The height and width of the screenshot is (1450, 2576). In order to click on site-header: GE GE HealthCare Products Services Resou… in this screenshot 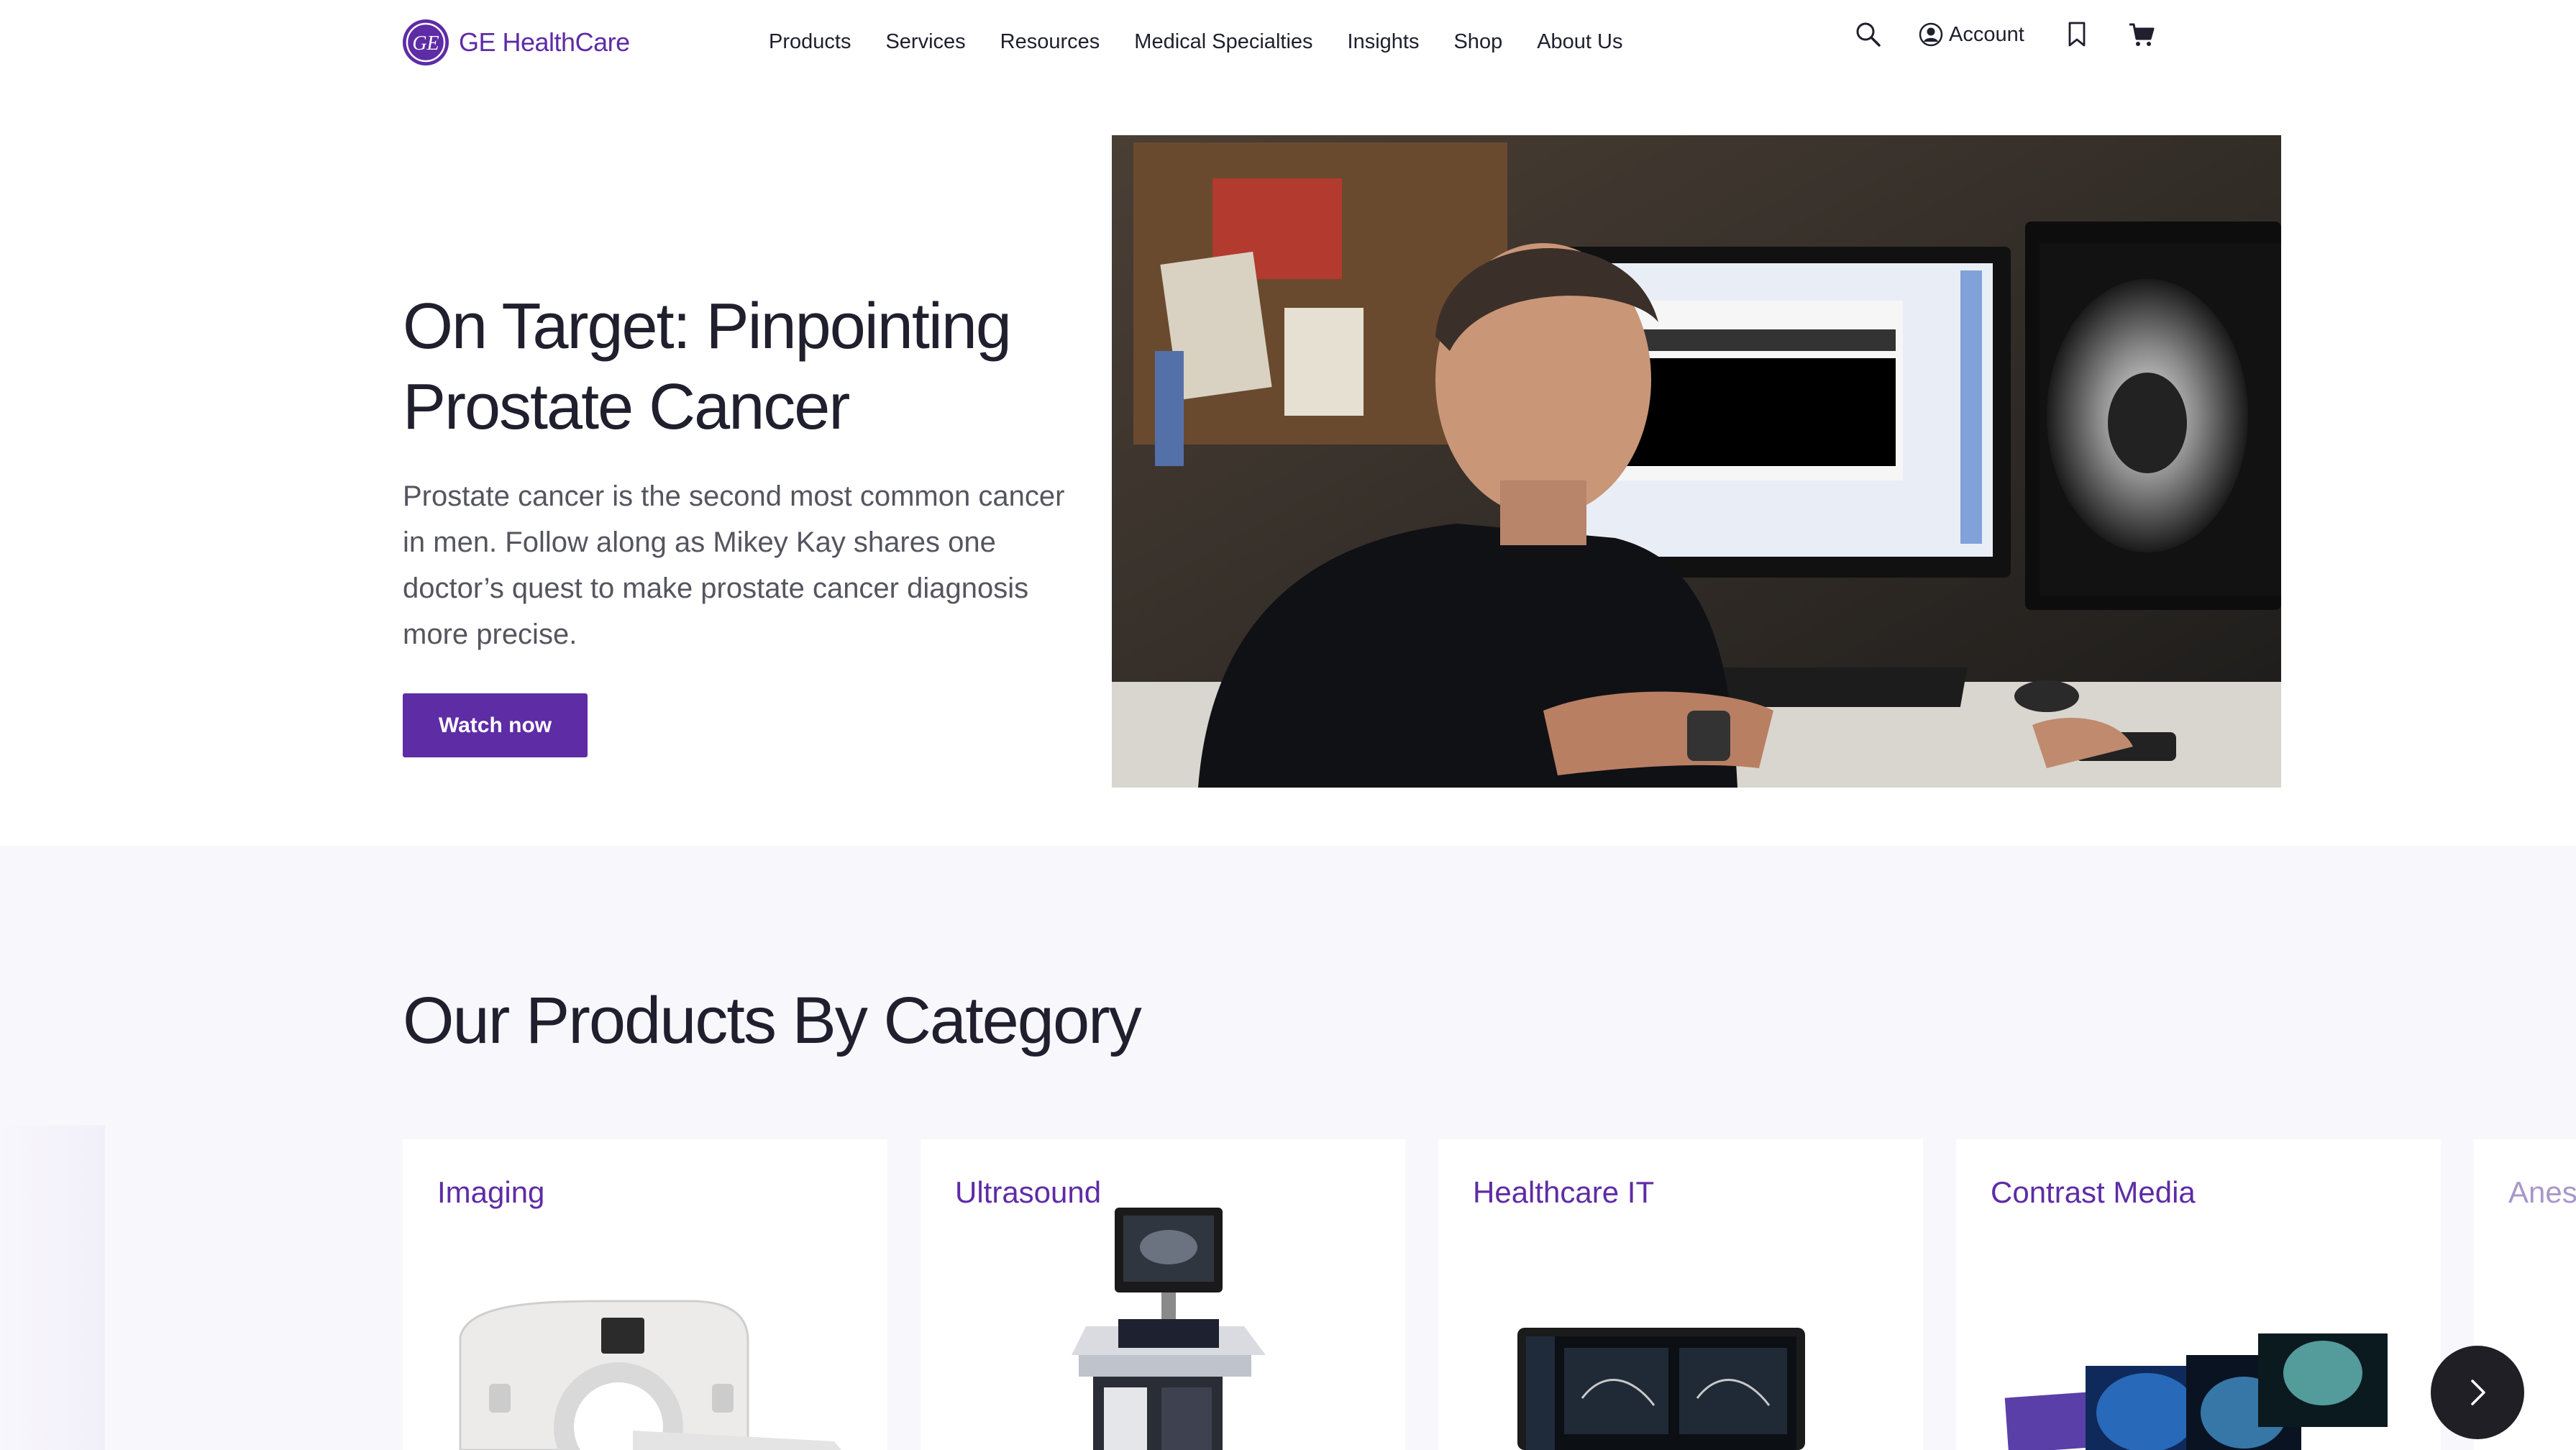, I will do `click(1288, 42)`.